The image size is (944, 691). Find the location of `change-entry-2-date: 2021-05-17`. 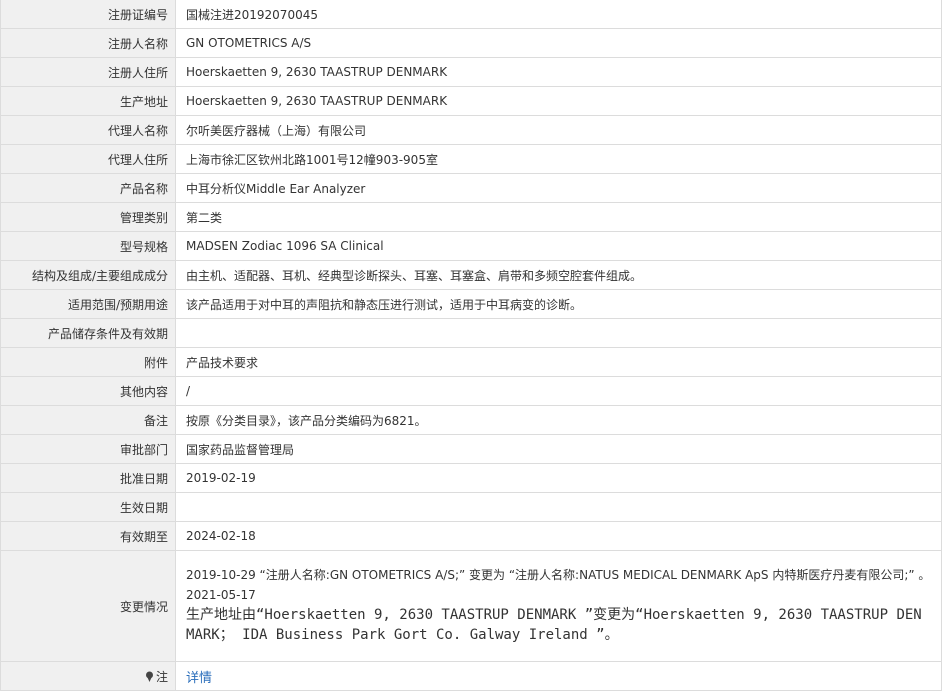

change-entry-2-date: 2021-05-17 is located at coordinates (221, 595).